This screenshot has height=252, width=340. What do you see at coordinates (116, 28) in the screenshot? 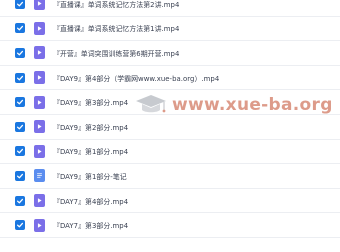
I see `file-name: 『直播课』单词系统记忆方法第1讲.mp4` at bounding box center [116, 28].